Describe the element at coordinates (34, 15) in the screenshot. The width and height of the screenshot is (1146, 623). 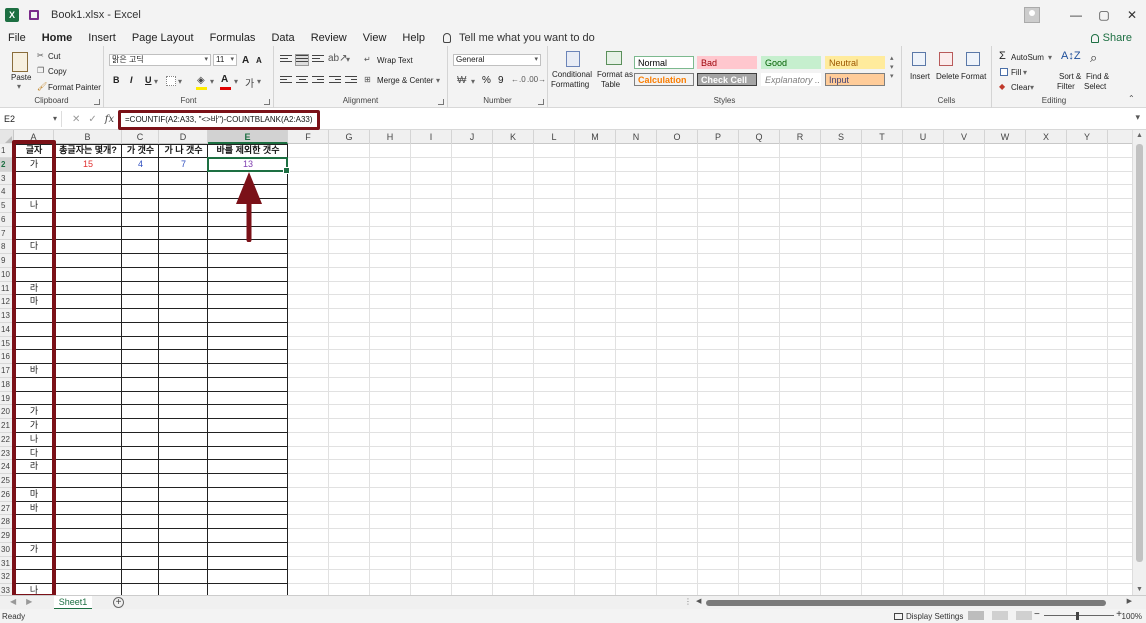
I see `save-icon` at that location.